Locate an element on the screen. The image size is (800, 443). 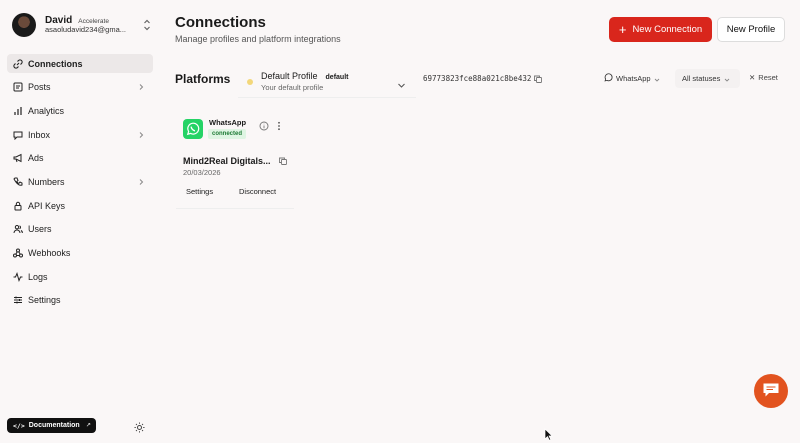
more-vertical-icon is located at coordinates (279, 124).